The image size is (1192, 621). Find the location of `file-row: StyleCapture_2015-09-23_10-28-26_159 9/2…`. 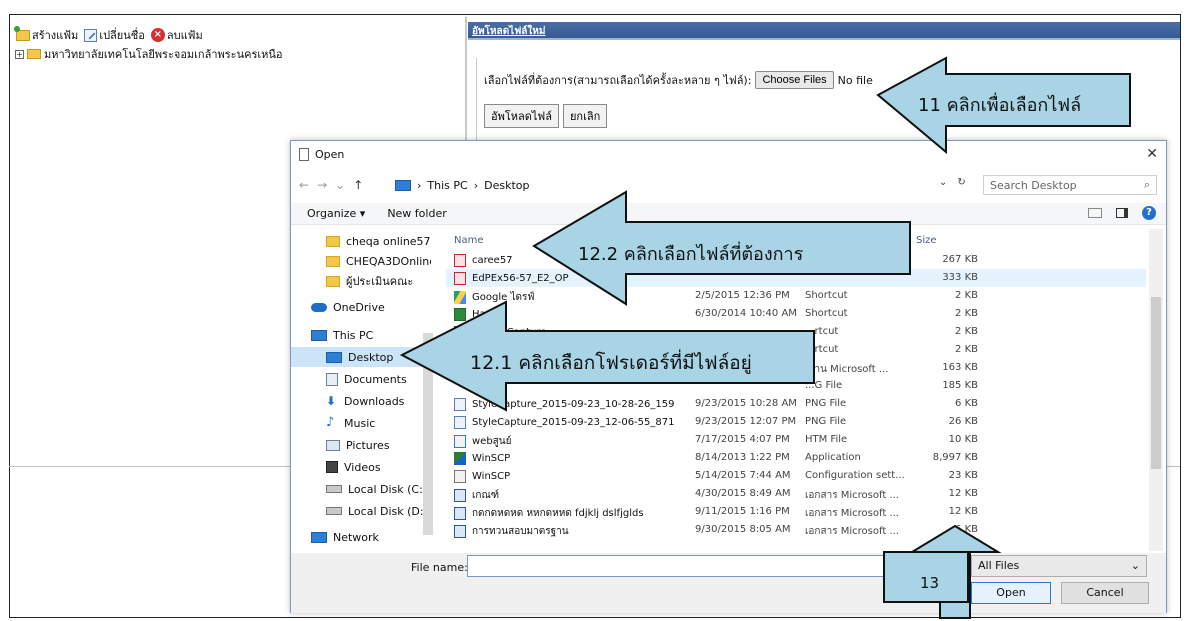

file-row: StyleCapture_2015-09-23_10-28-26_159 9/2… is located at coordinates (796, 404).